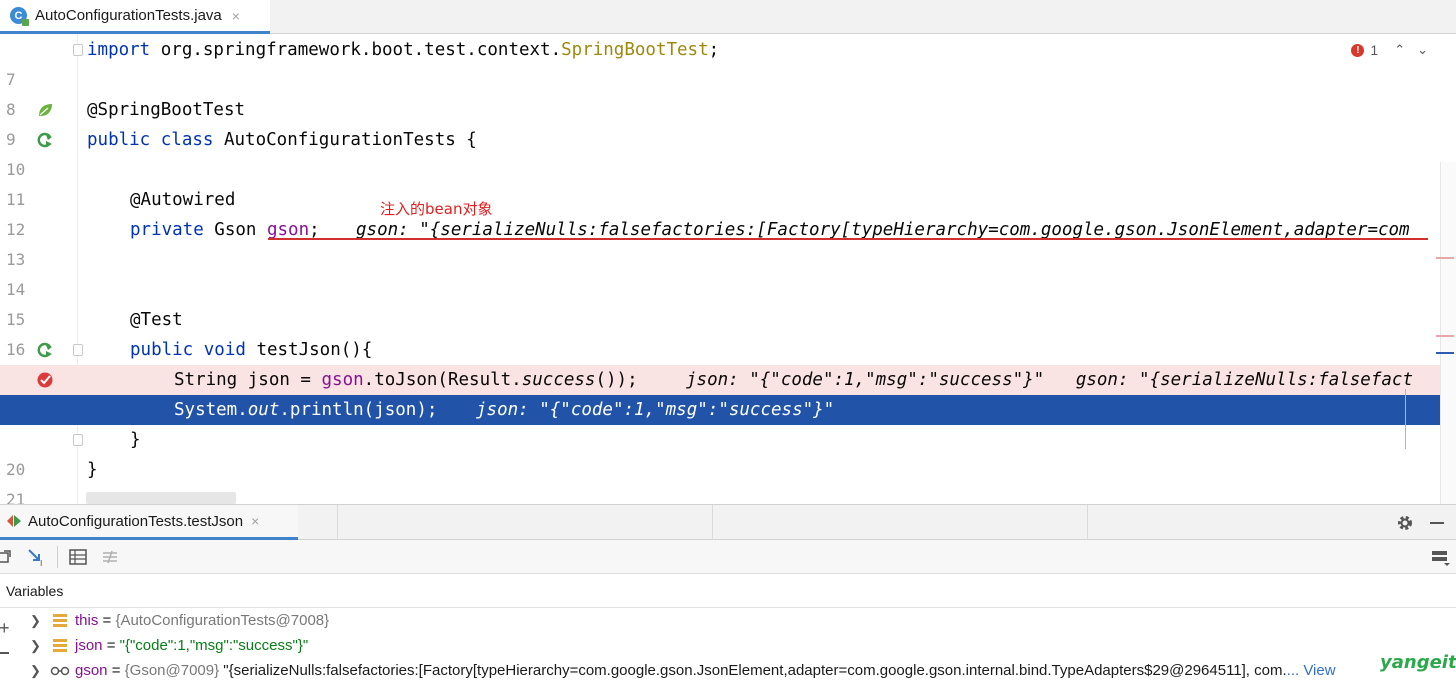 Image resolution: width=1456 pixels, height=684 pixels. I want to click on editor-tab: C AutoConfigurationTests.java ×, so click(135, 17).